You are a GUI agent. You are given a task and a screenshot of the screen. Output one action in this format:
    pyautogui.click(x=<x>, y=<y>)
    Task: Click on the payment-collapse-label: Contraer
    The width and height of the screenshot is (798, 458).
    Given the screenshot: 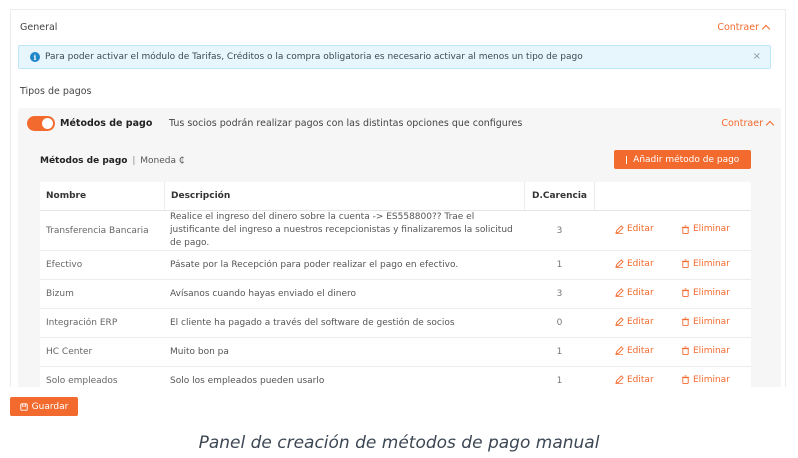 What is the action you would take?
    pyautogui.click(x=742, y=123)
    